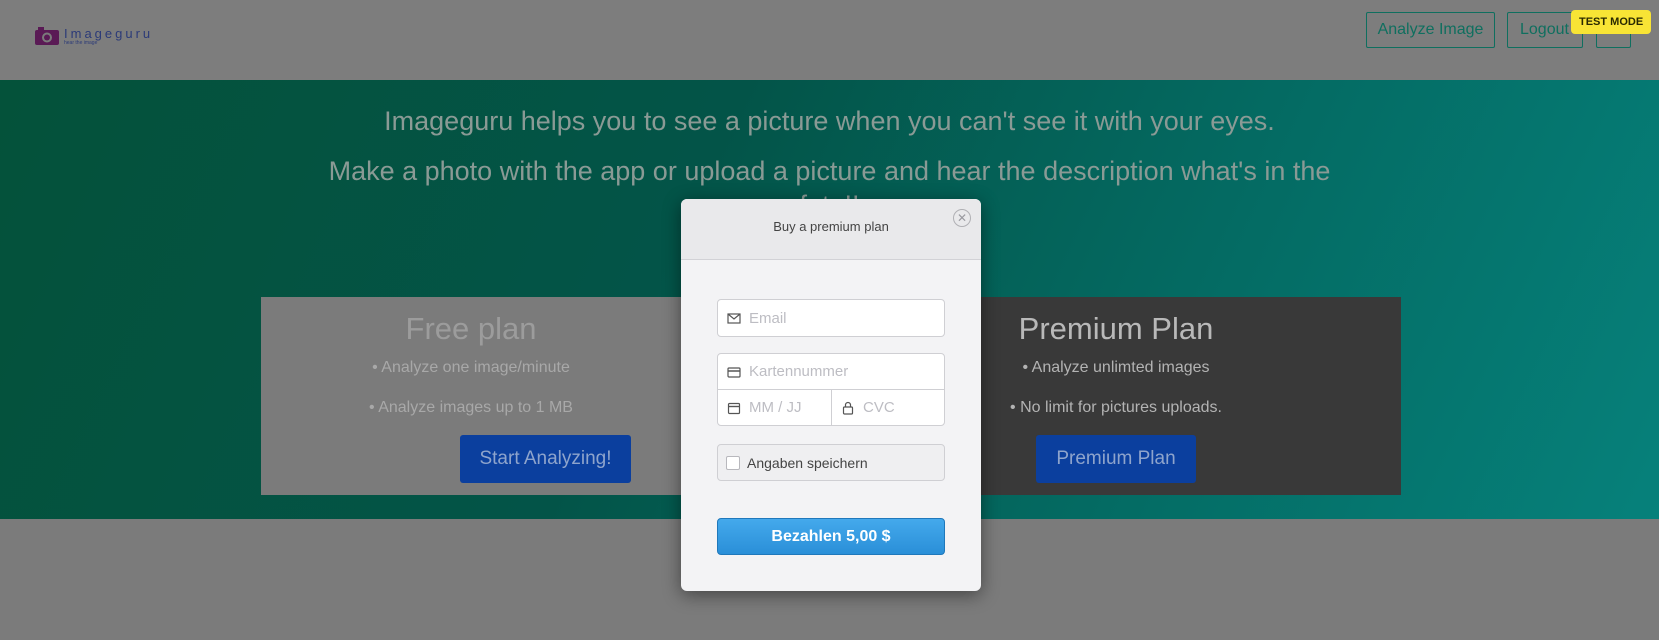 This screenshot has height=640, width=1659. What do you see at coordinates (903, 407) in the screenshot?
I see `cvc-input` at bounding box center [903, 407].